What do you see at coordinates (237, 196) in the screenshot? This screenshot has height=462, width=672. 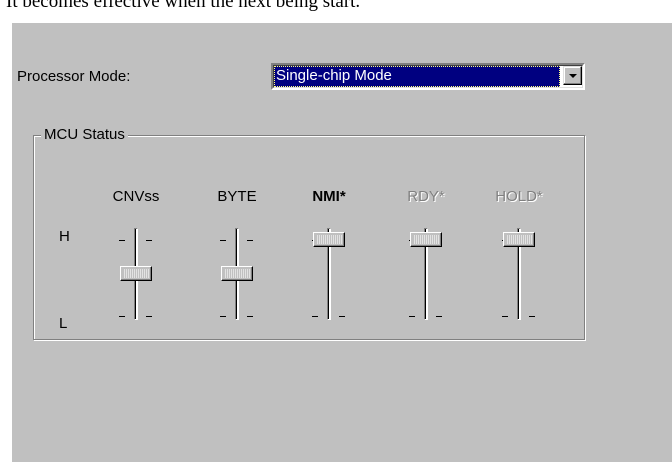 I see `slider-label-byte: BYTE` at bounding box center [237, 196].